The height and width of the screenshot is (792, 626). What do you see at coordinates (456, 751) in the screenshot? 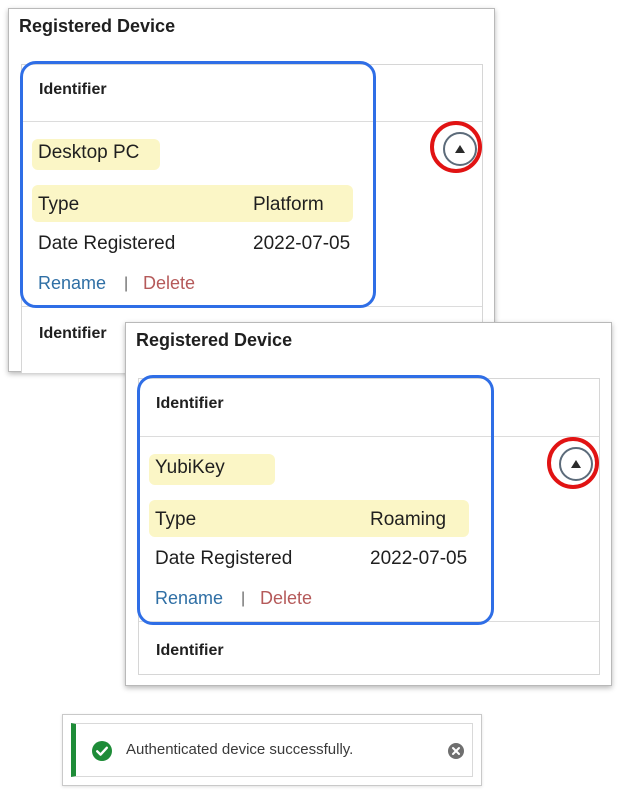
I see `close-circle-icon` at bounding box center [456, 751].